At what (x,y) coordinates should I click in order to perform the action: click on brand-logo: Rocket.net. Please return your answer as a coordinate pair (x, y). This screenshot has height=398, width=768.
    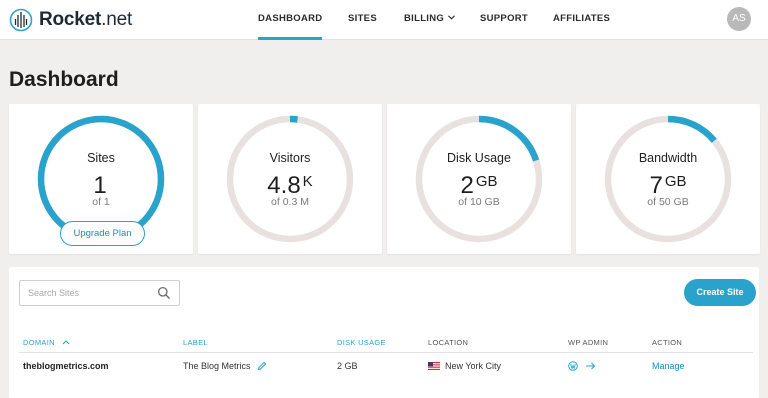
    Looking at the image, I should click on (70, 20).